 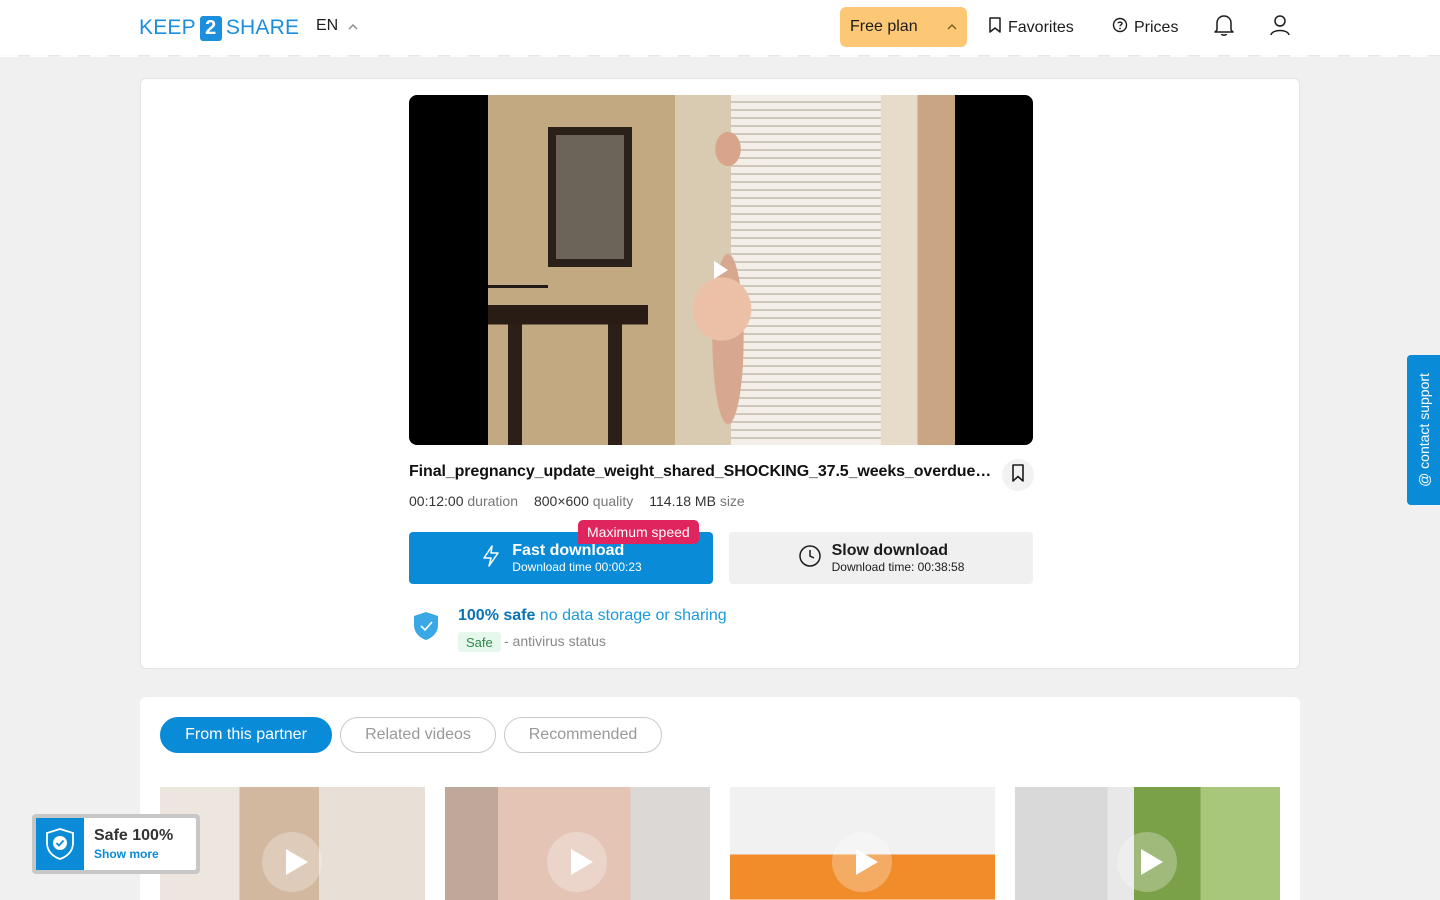 What do you see at coordinates (810, 558) in the screenshot?
I see `clock-icon` at bounding box center [810, 558].